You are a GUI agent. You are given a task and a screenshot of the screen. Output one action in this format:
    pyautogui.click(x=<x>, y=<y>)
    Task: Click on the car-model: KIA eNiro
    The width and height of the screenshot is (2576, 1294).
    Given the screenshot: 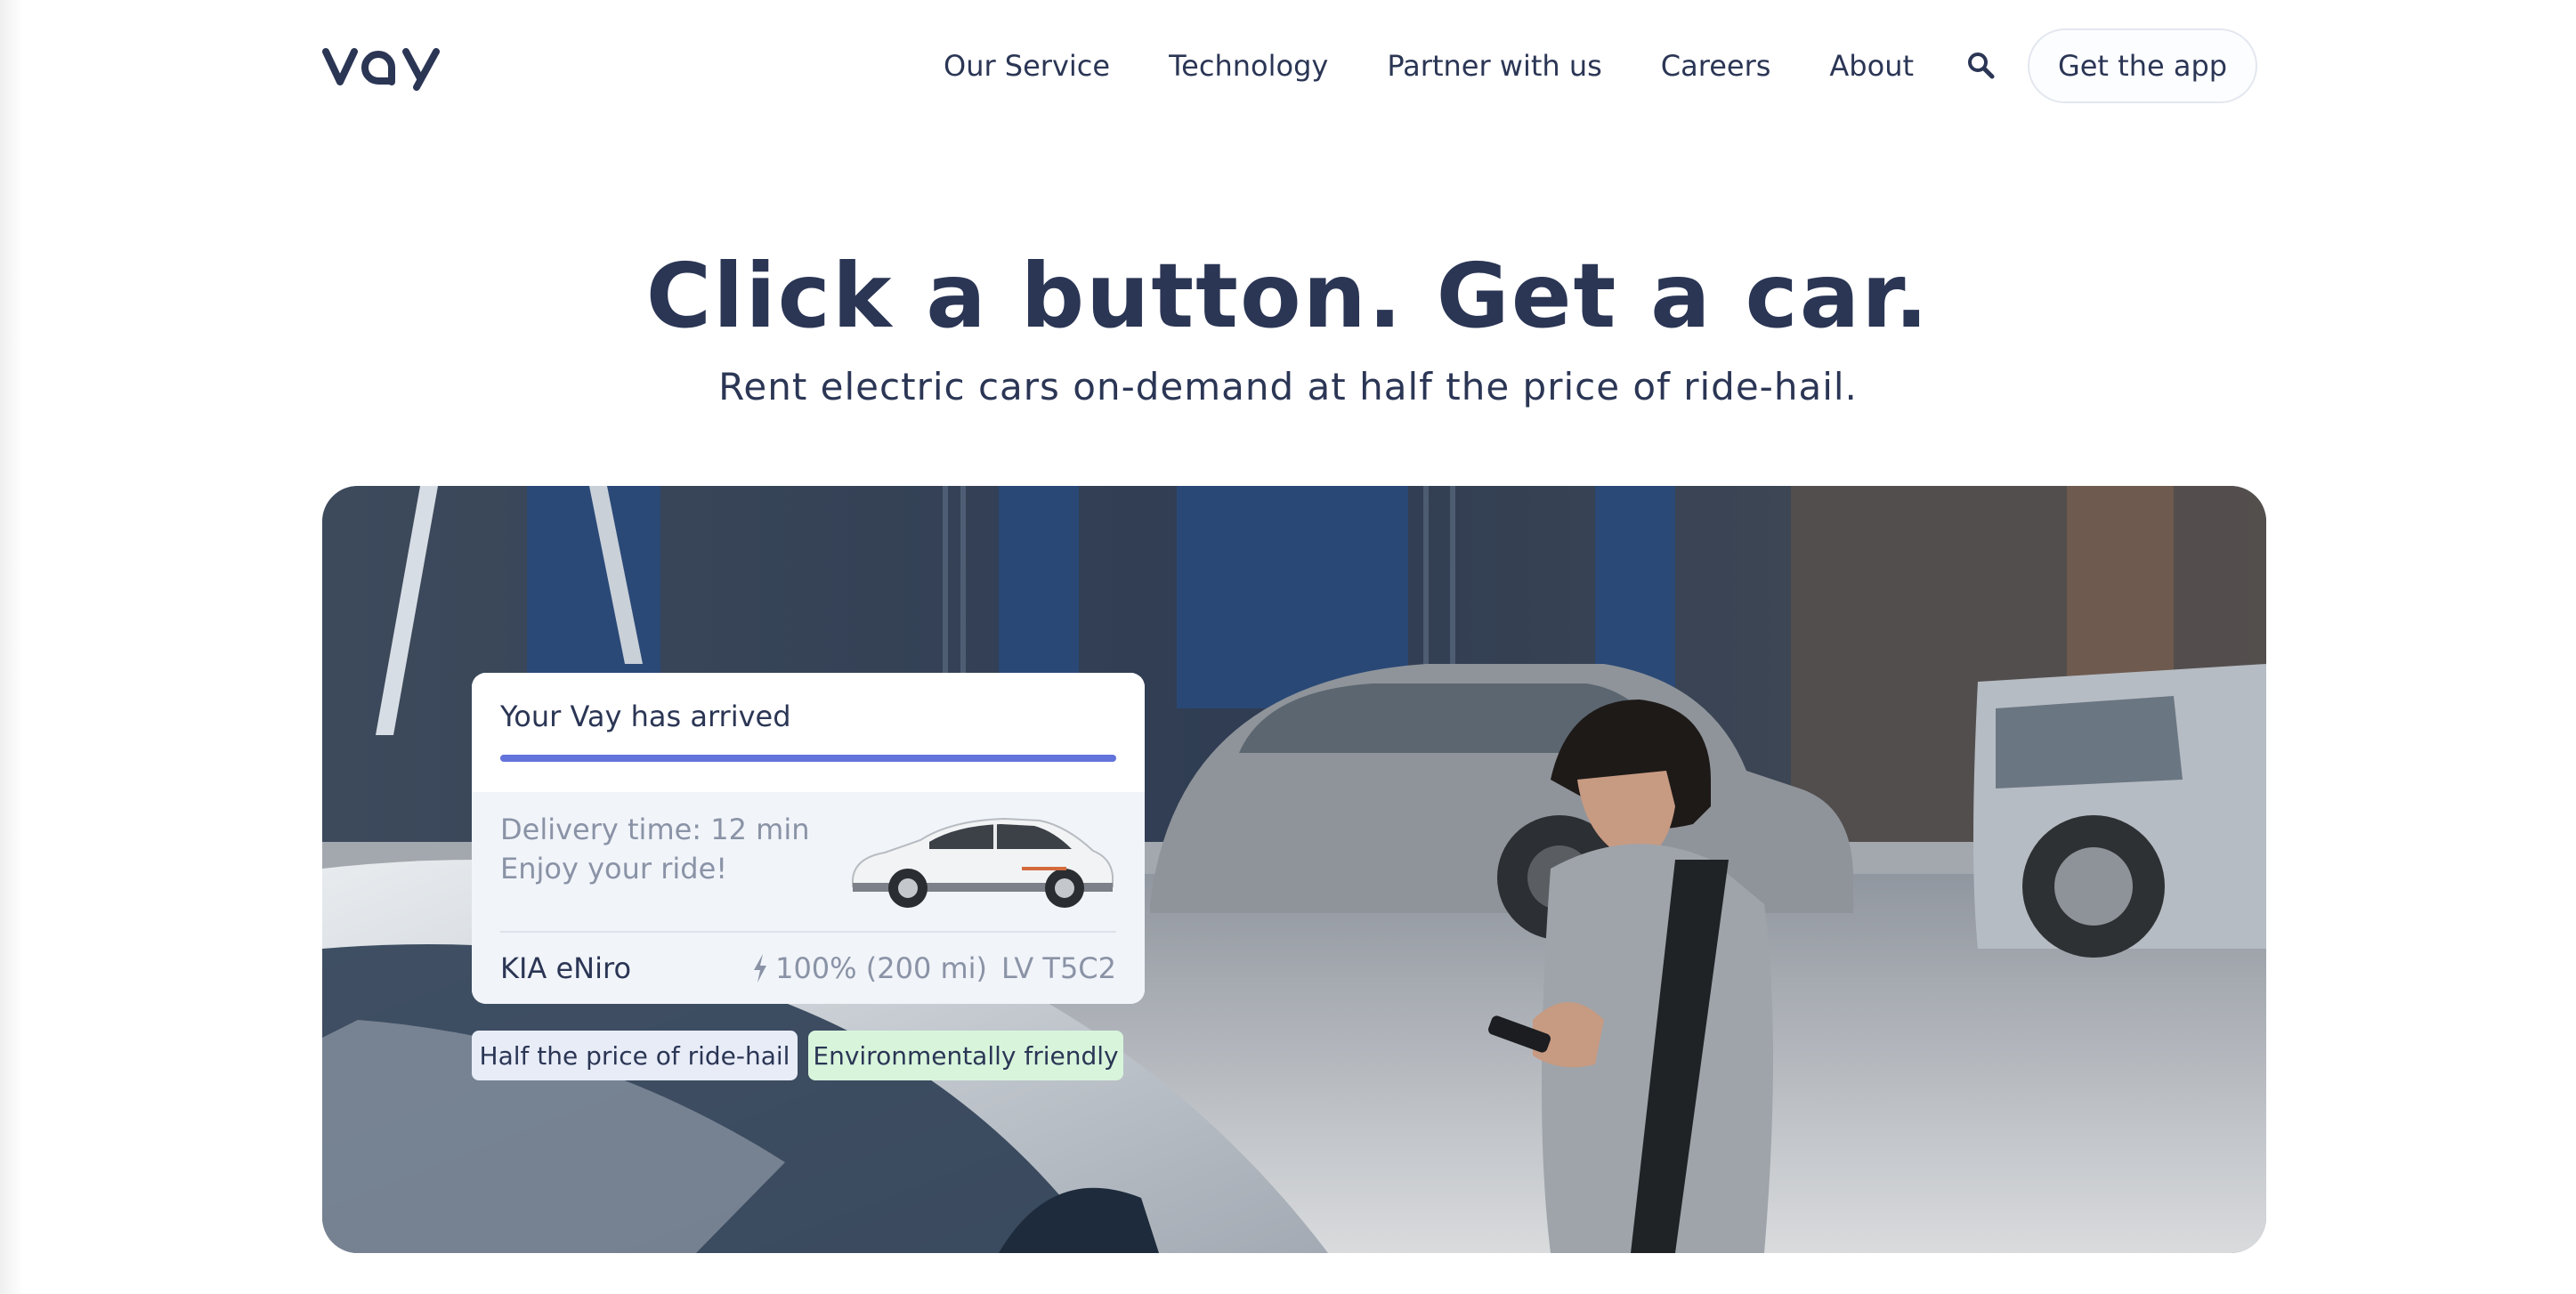 What is the action you would take?
    pyautogui.click(x=566, y=968)
    